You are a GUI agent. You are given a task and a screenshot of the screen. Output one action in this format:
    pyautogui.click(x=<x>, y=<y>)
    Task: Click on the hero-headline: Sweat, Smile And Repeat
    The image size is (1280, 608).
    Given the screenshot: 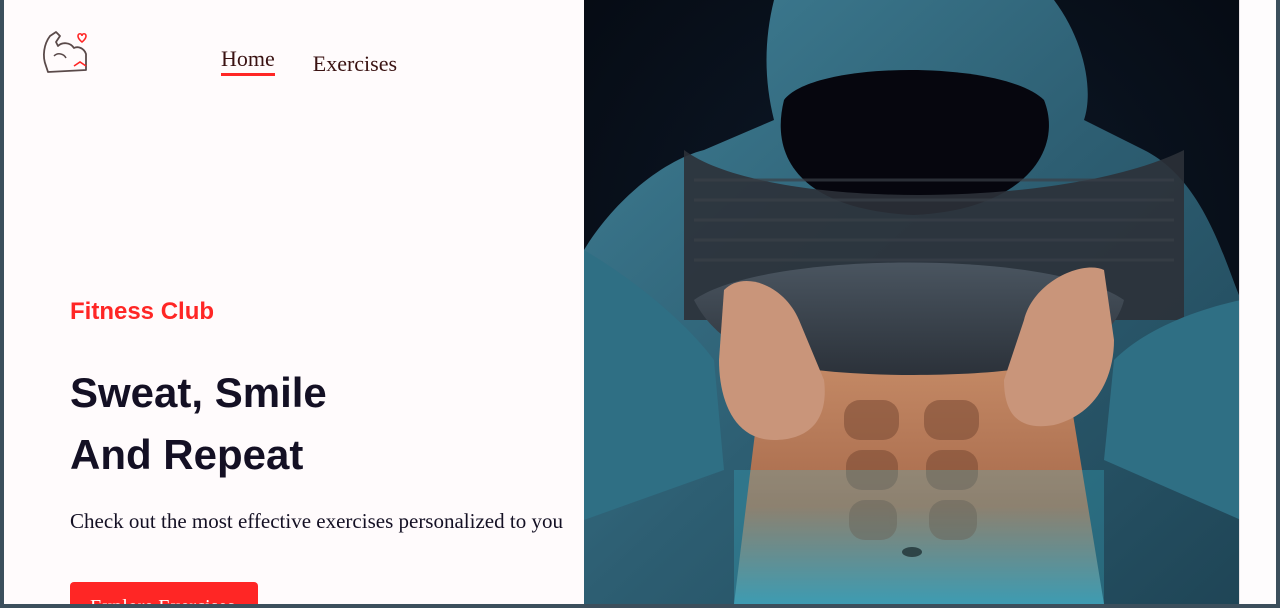 What is the action you would take?
    pyautogui.click(x=198, y=424)
    